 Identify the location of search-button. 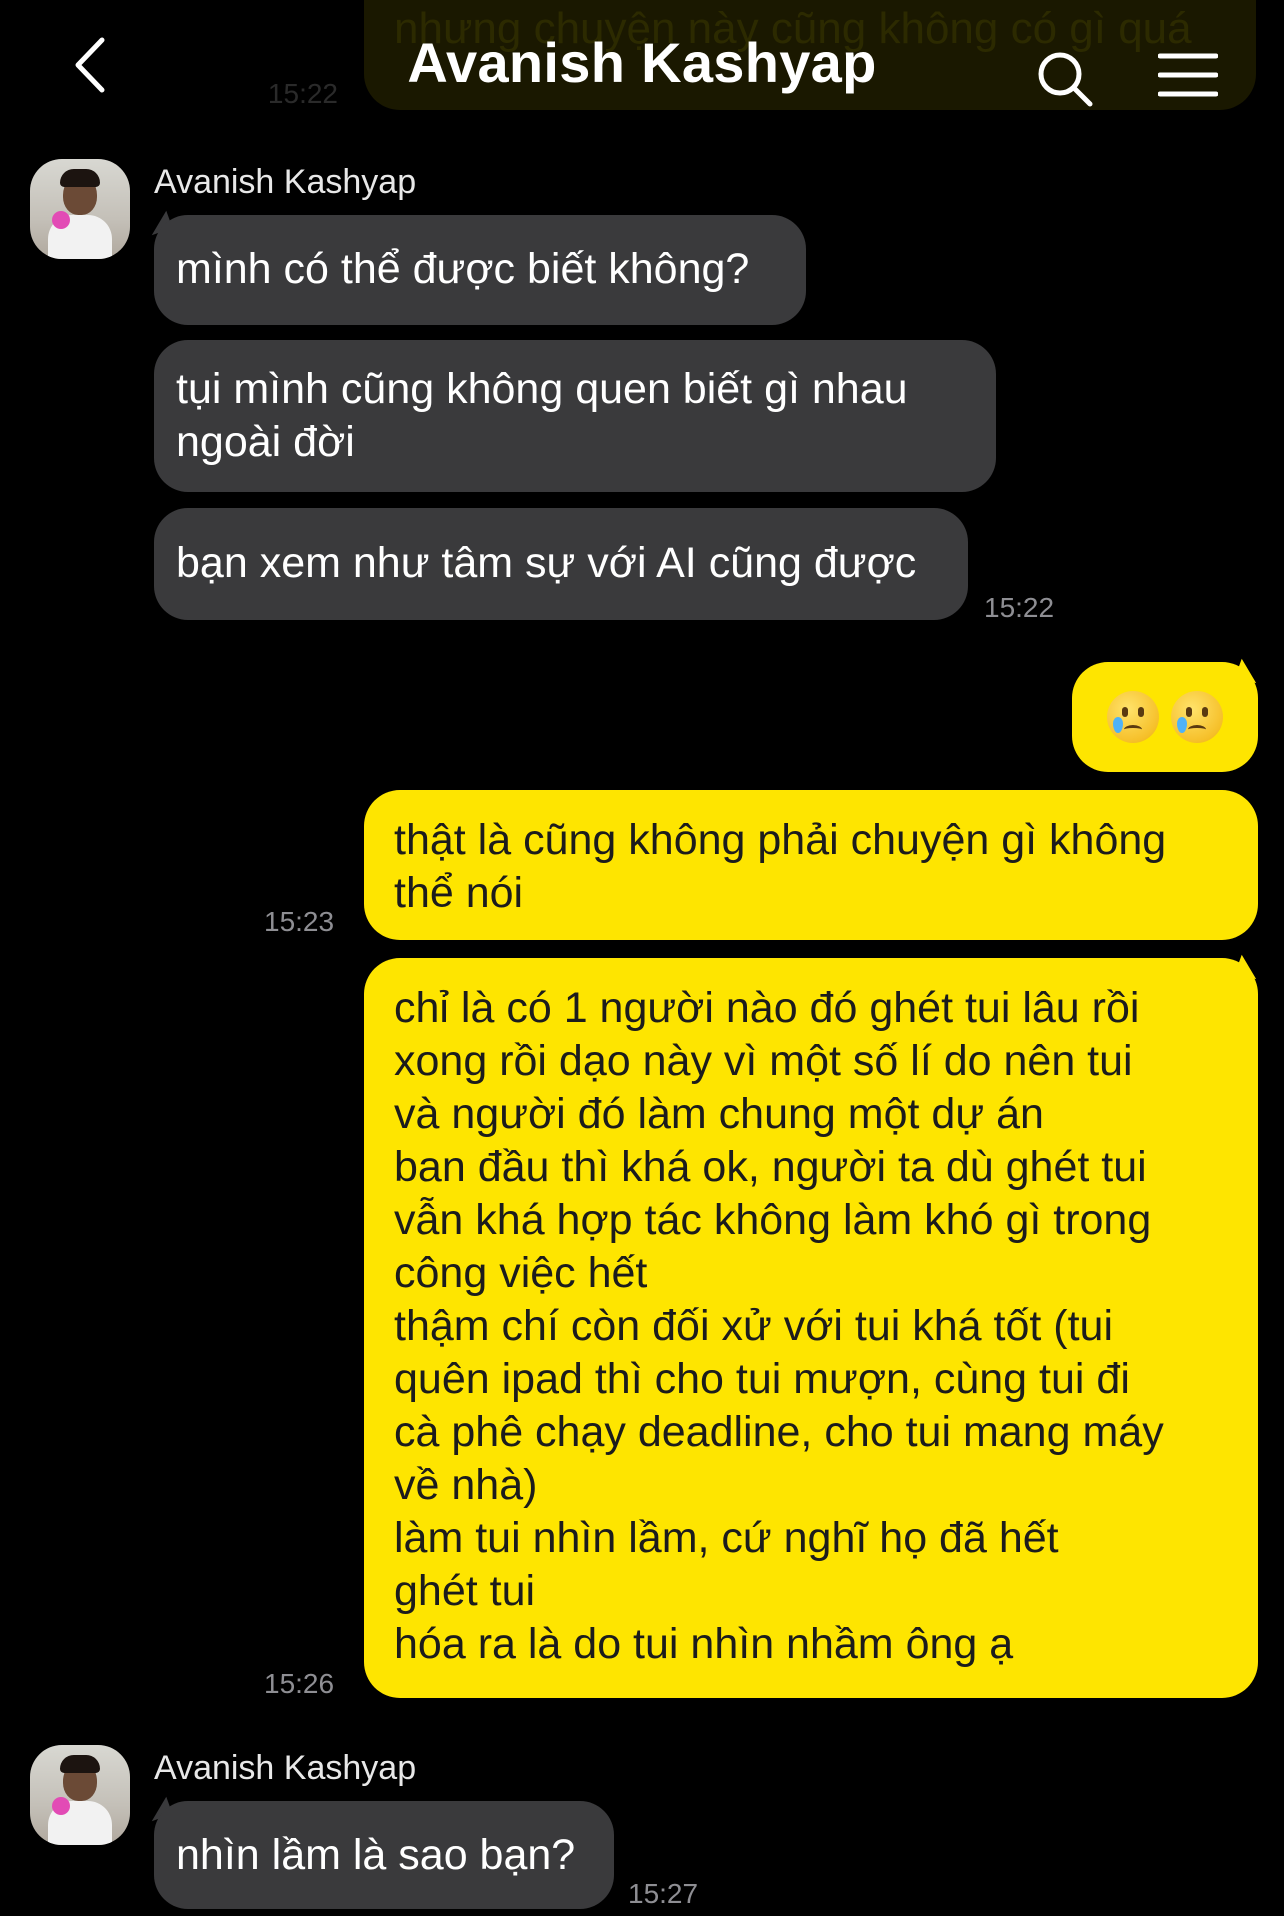
(1065, 79).